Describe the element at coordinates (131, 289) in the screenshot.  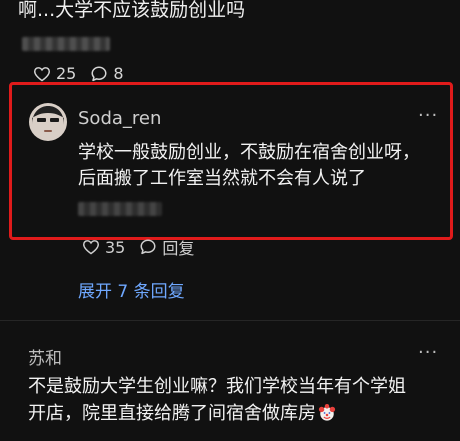
I see `expand-replies-link: 展开 7 条回复` at that location.